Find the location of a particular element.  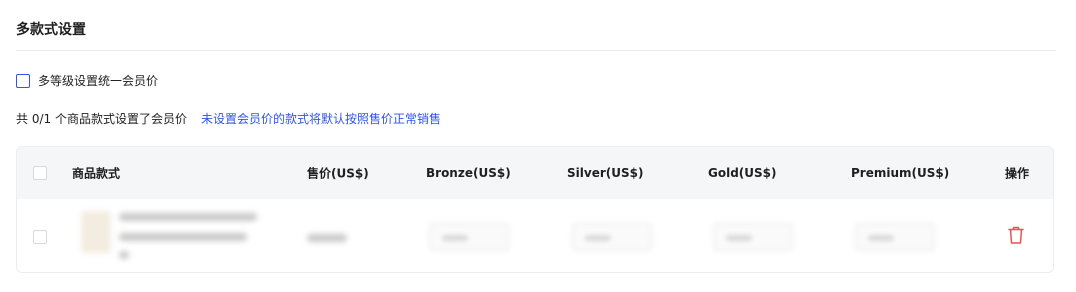

trash-icon is located at coordinates (1016, 235).